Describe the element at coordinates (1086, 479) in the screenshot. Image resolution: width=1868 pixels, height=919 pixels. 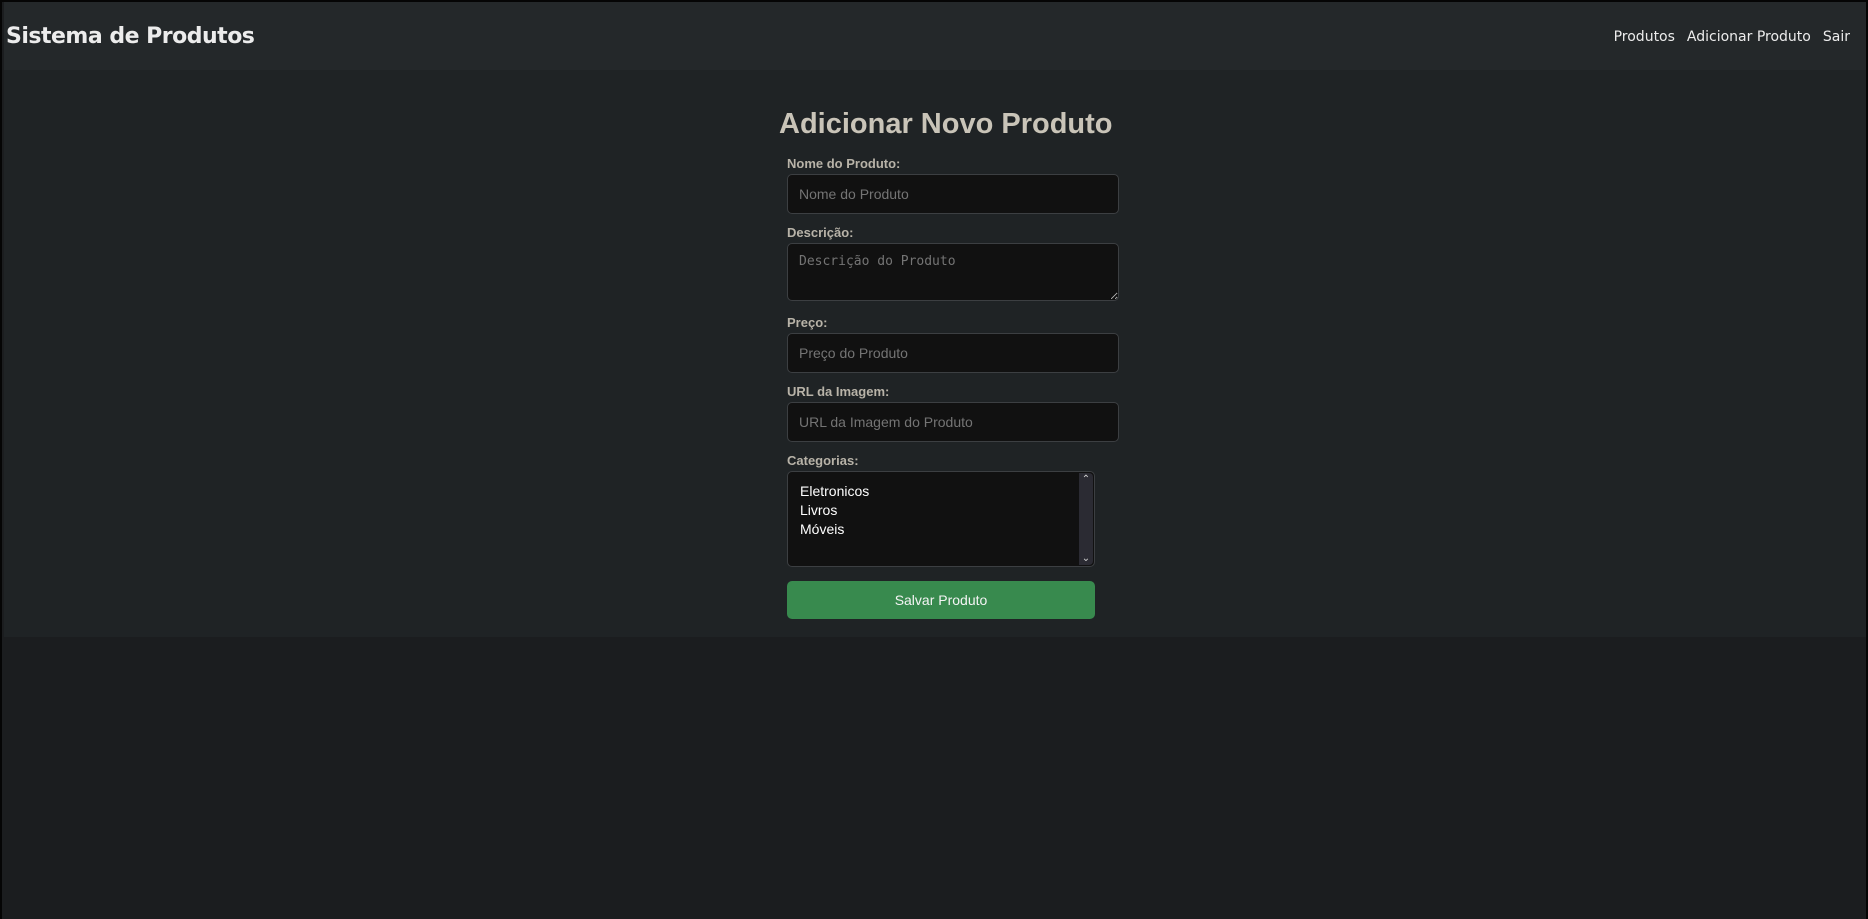
I see `chevron-up-icon: ⌃` at that location.